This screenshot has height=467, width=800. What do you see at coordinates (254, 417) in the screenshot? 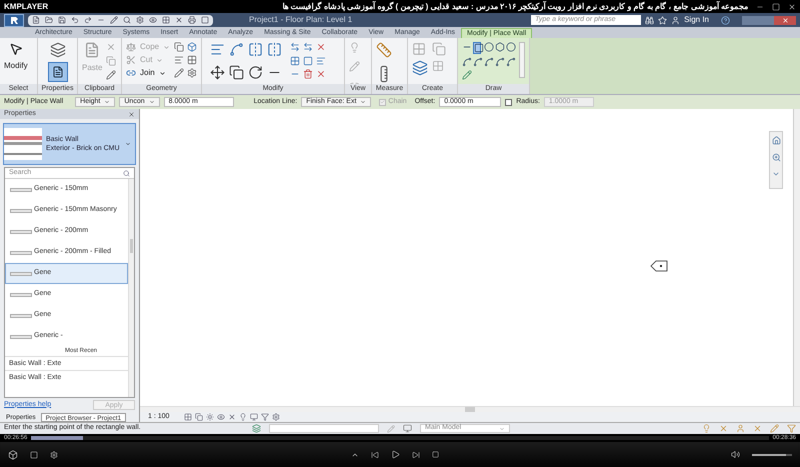
I see `monitor-icon` at bounding box center [254, 417].